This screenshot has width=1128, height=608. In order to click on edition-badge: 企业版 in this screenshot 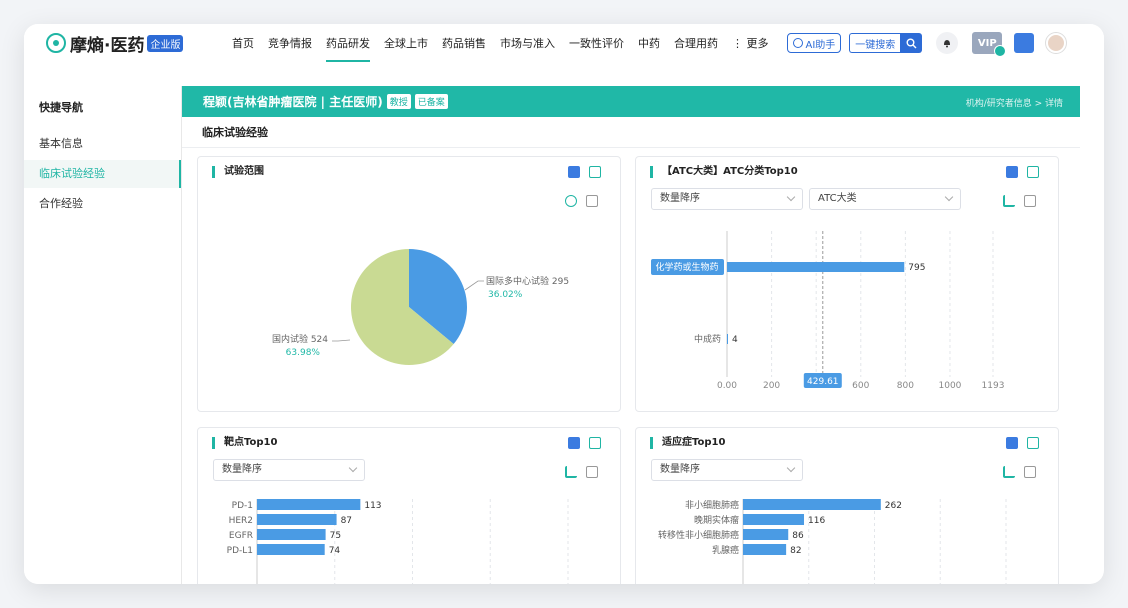, I will do `click(165, 43)`.